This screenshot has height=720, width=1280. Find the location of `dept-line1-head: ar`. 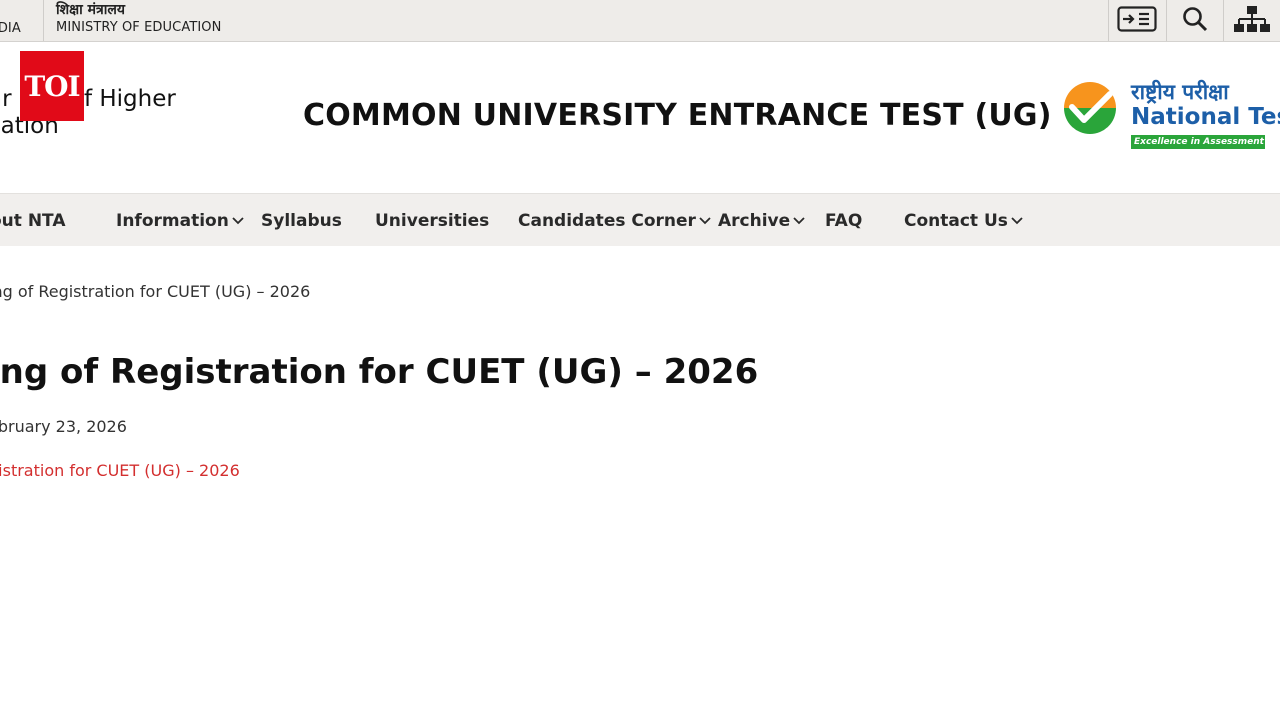

dept-line1-head: ar is located at coordinates (6, 99).